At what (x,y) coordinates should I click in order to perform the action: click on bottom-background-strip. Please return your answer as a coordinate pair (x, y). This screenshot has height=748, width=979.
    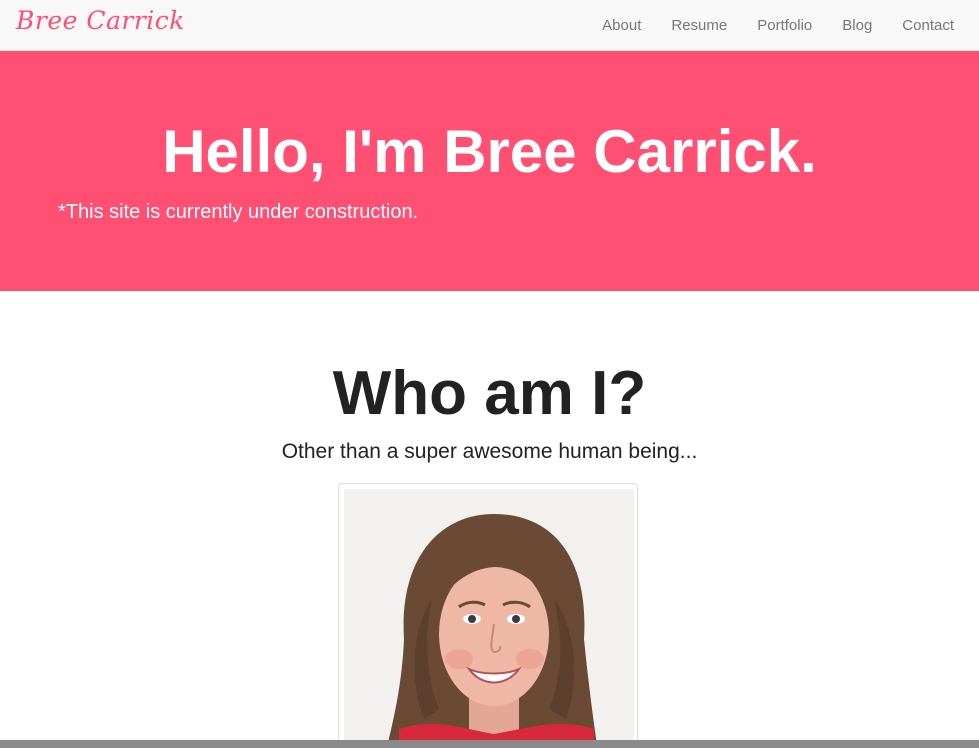
    Looking at the image, I should click on (489, 744).